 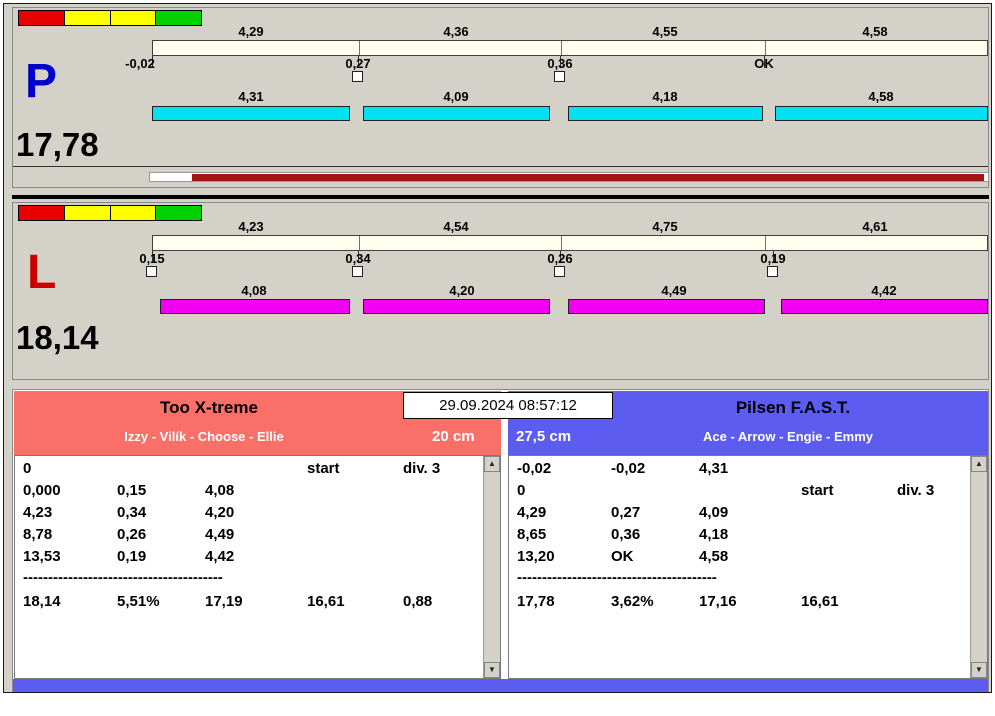 I want to click on light-yellow2-icon, so click(x=133, y=213).